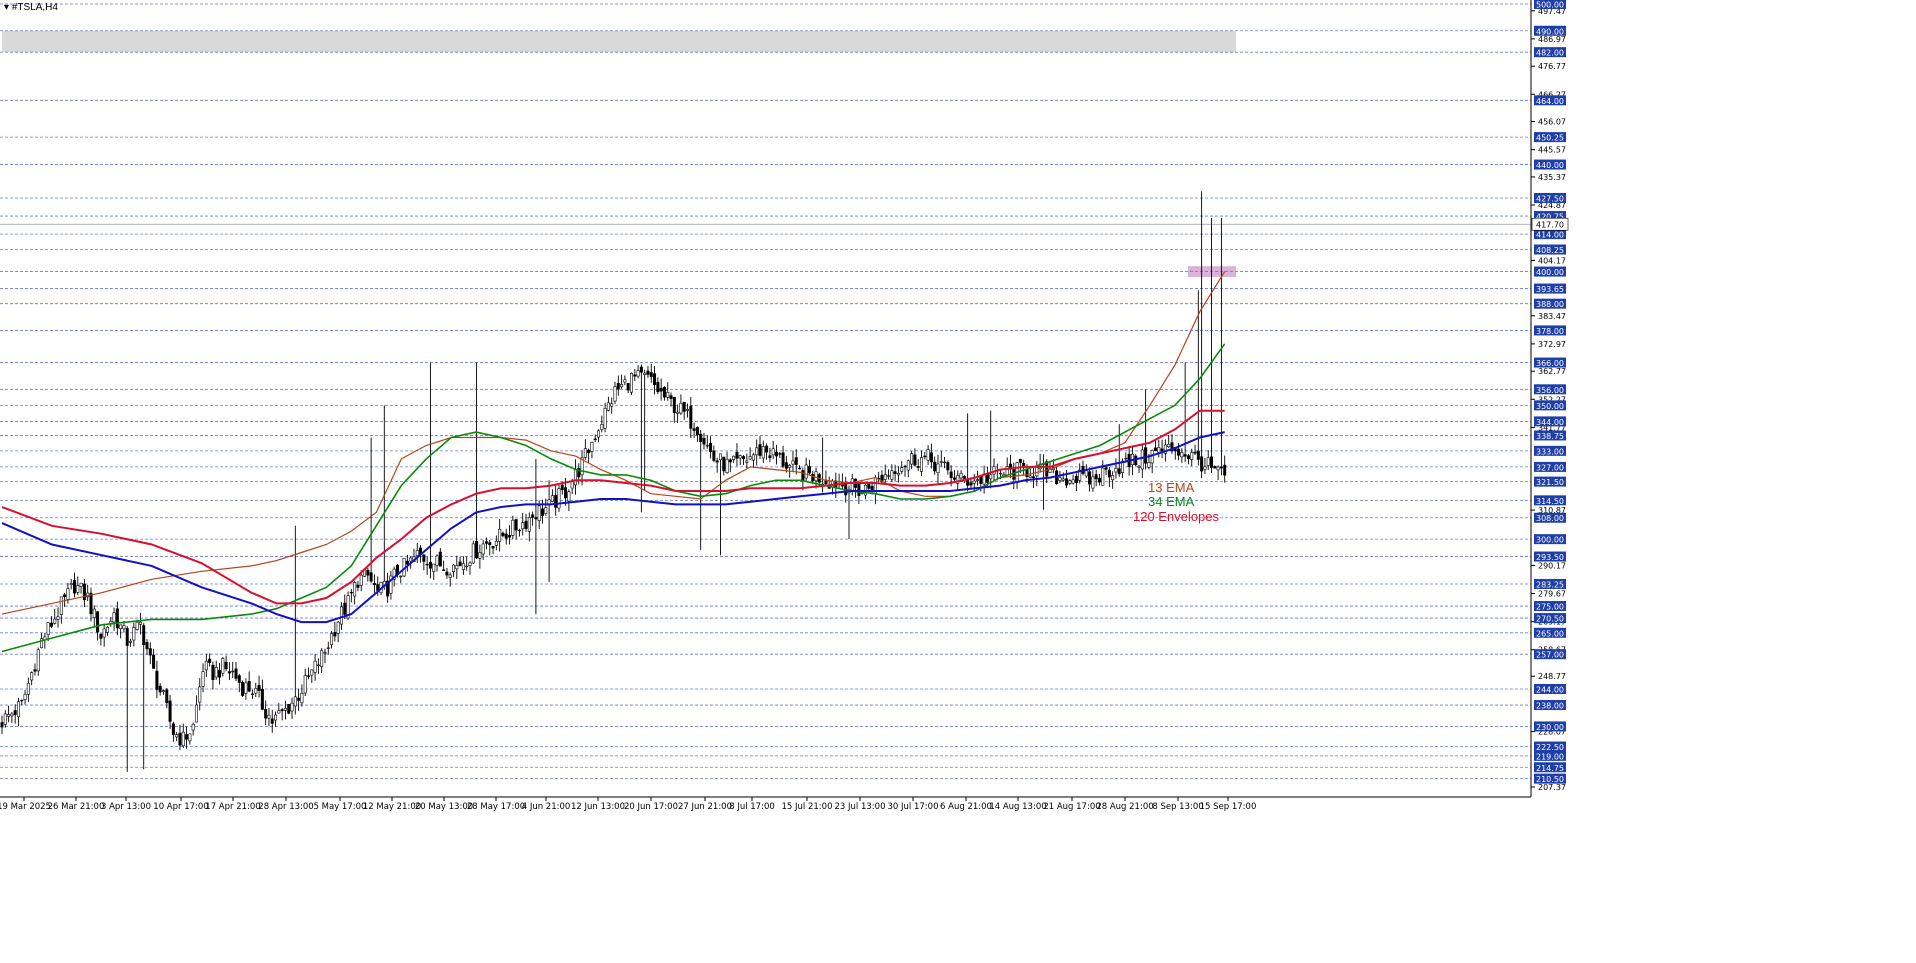 This screenshot has height=963, width=1916. What do you see at coordinates (705, 807) in the screenshot?
I see `time-tick-label: 27 Jun 21:00` at bounding box center [705, 807].